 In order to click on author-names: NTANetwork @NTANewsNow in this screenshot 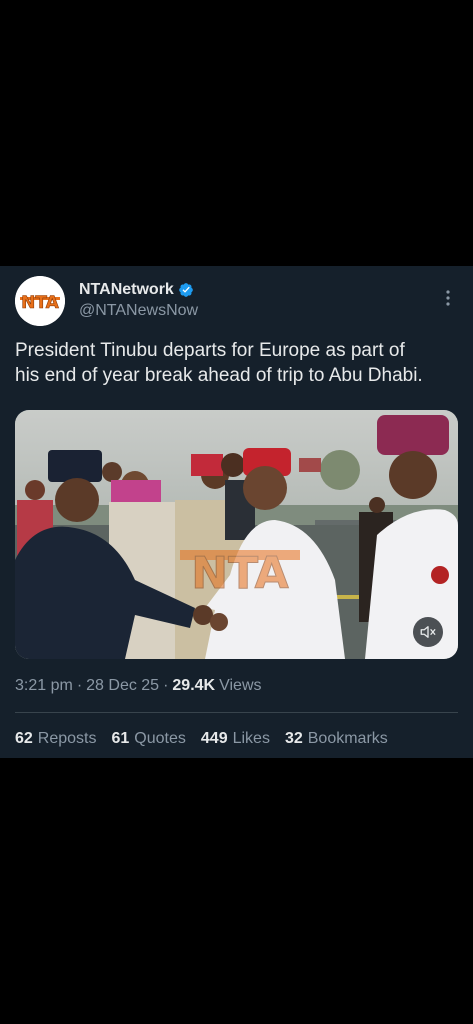, I will do `click(138, 299)`.